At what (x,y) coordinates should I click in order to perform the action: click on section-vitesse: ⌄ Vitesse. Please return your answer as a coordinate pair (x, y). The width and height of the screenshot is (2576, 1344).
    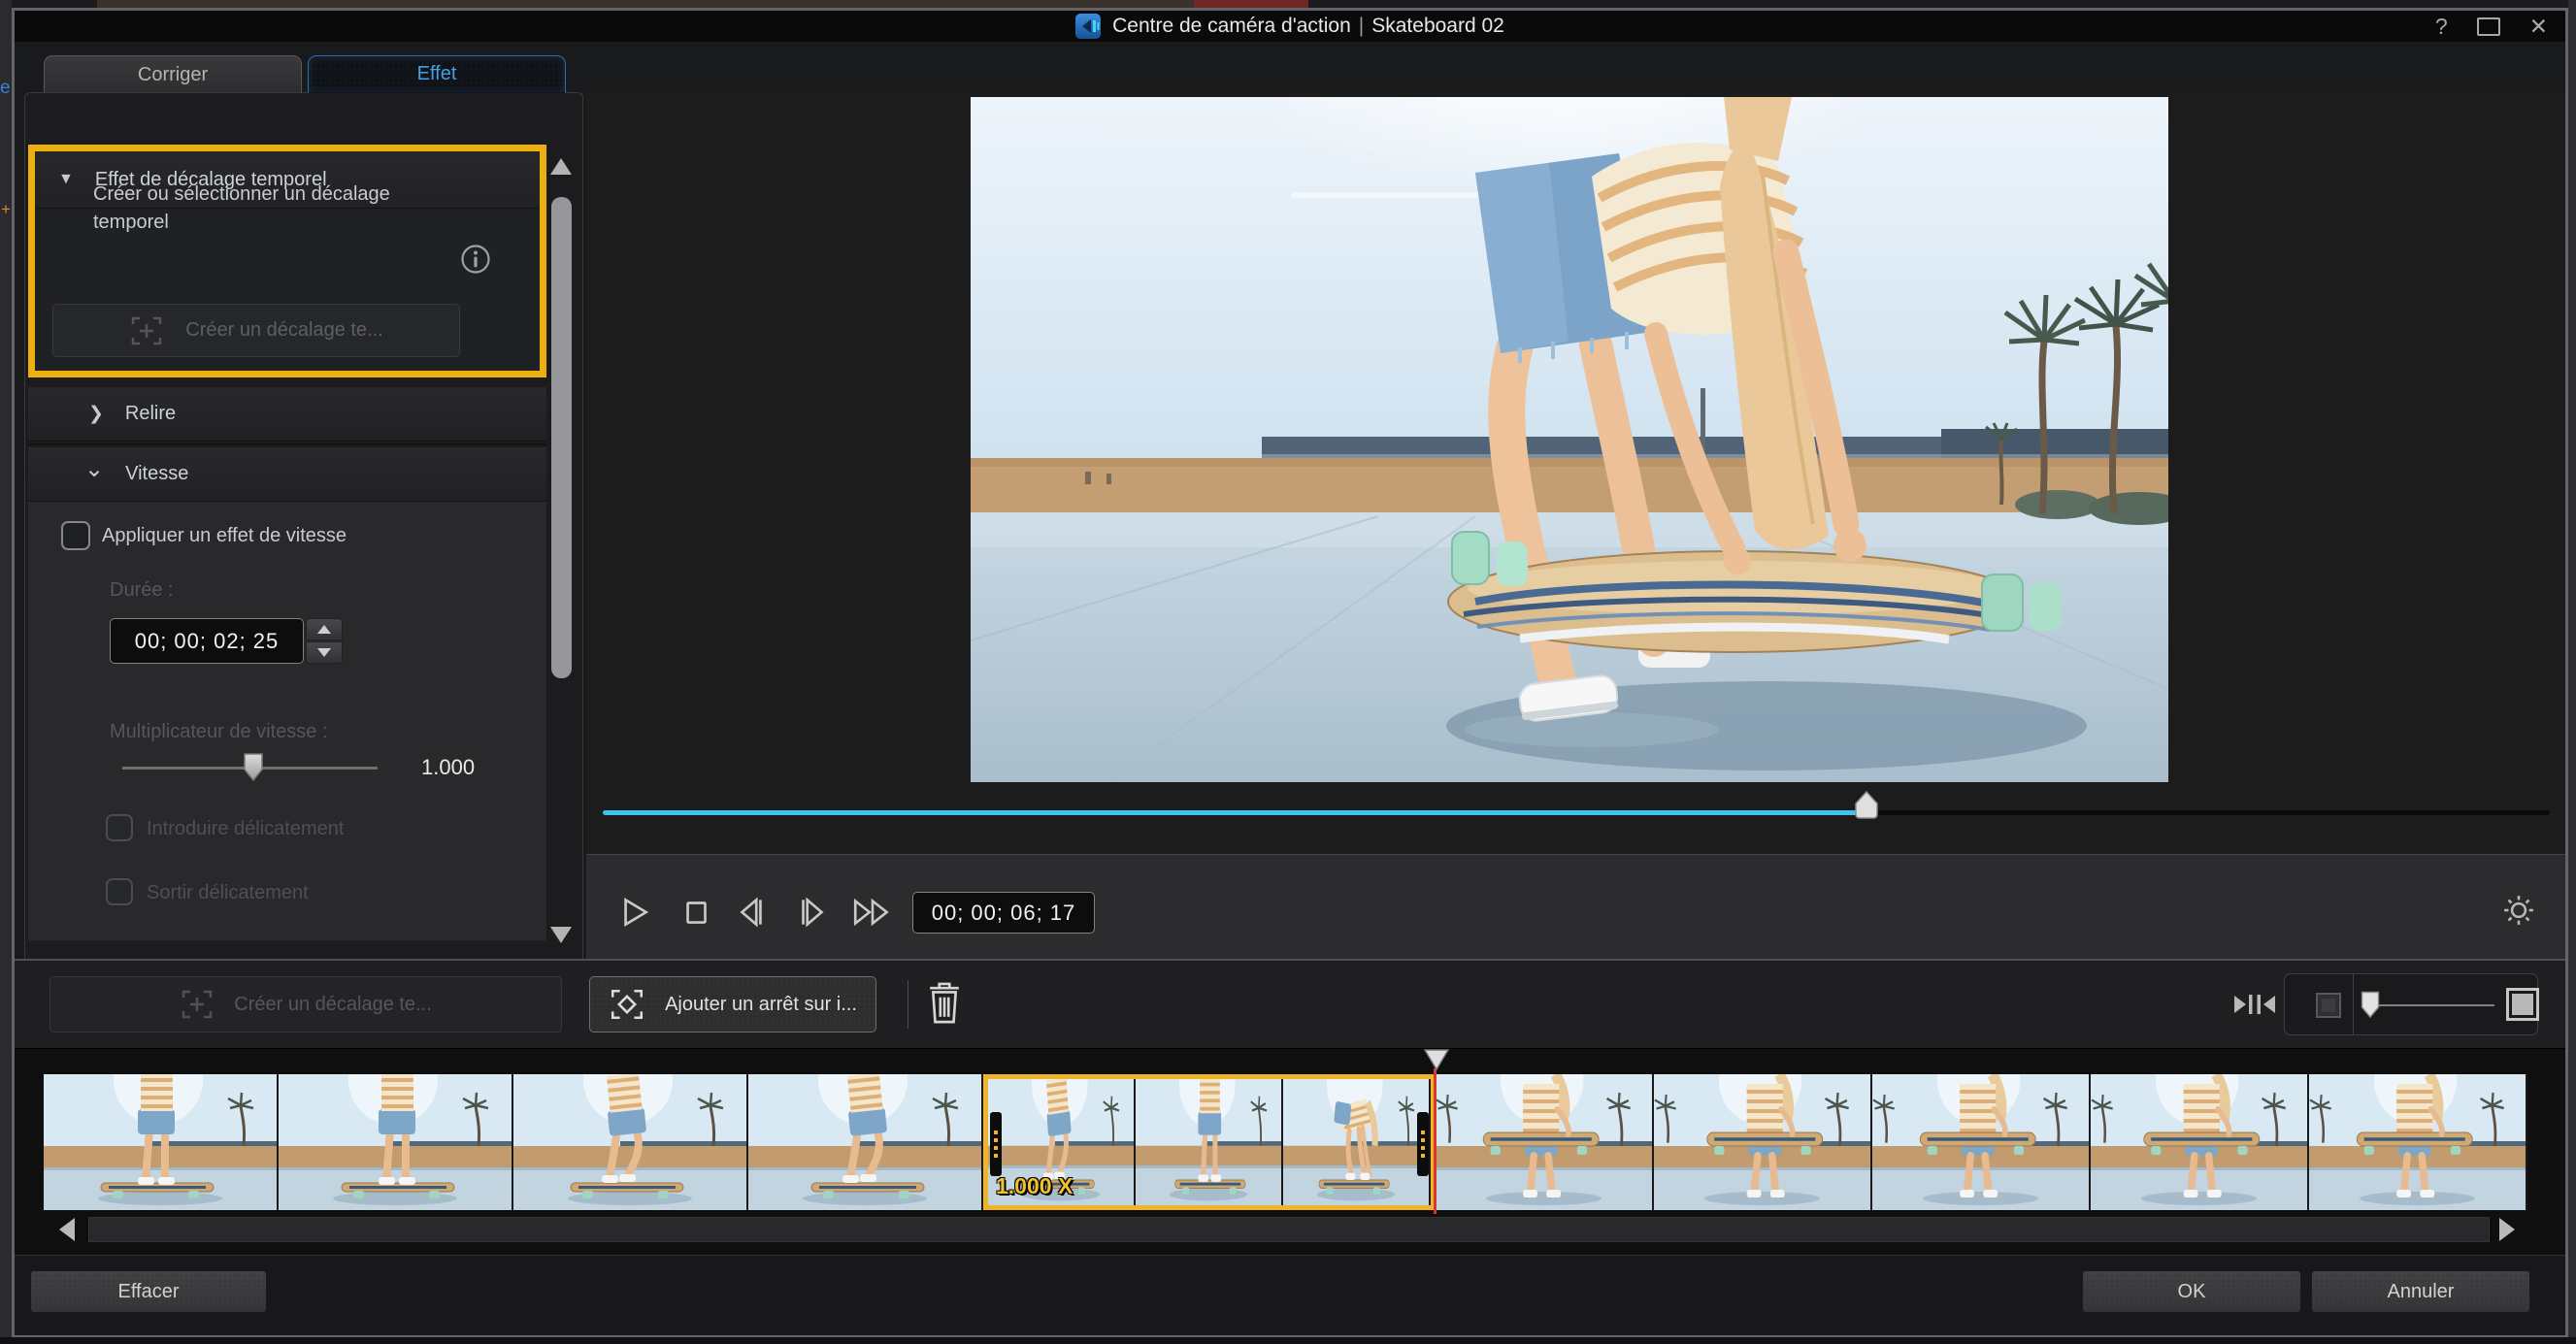
    Looking at the image, I should click on (287, 474).